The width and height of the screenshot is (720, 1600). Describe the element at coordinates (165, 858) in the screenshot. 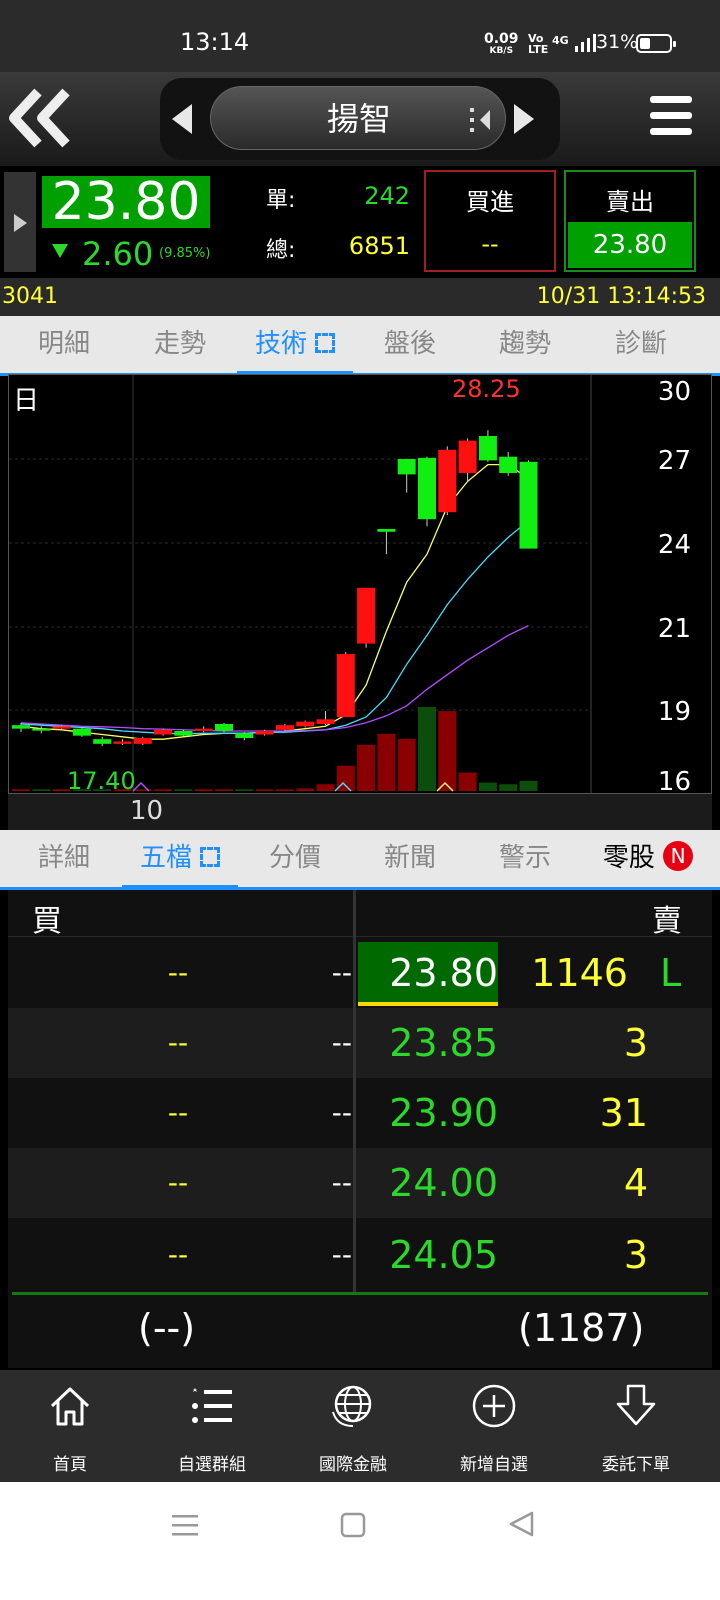

I see `tab-label: 五檔` at that location.